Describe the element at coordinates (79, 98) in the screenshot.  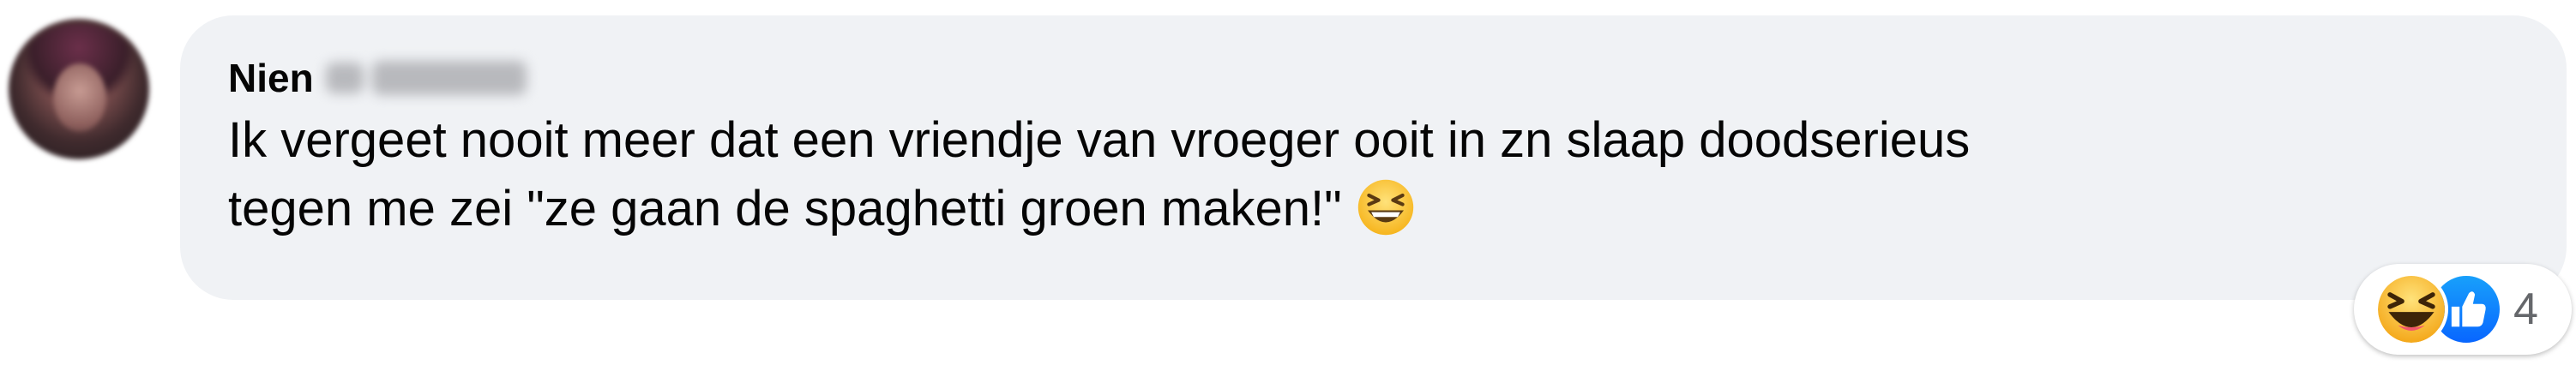
I see `avatar-face` at that location.